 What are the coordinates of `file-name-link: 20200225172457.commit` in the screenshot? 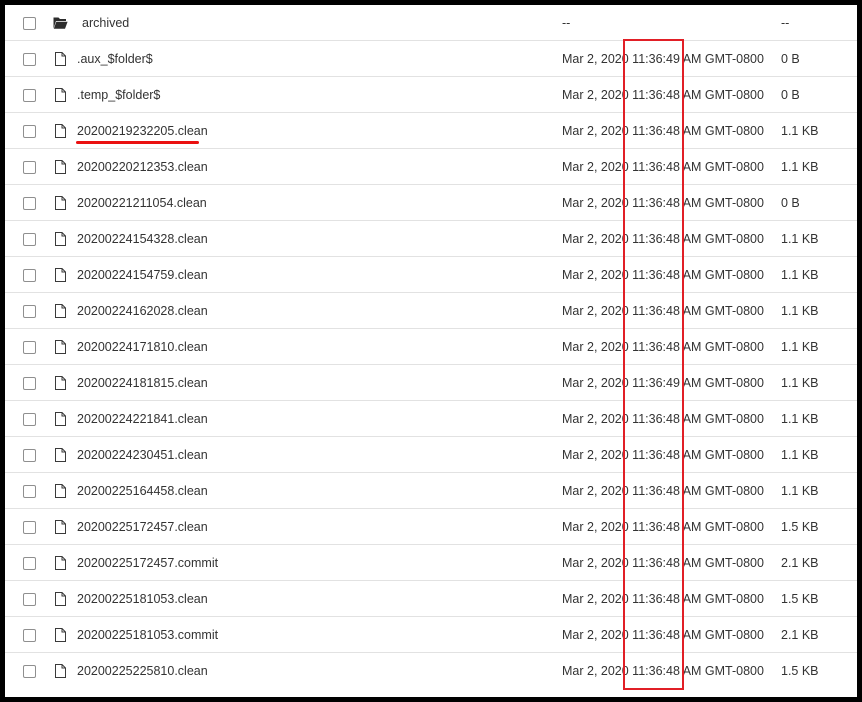 It's located at (147, 563).